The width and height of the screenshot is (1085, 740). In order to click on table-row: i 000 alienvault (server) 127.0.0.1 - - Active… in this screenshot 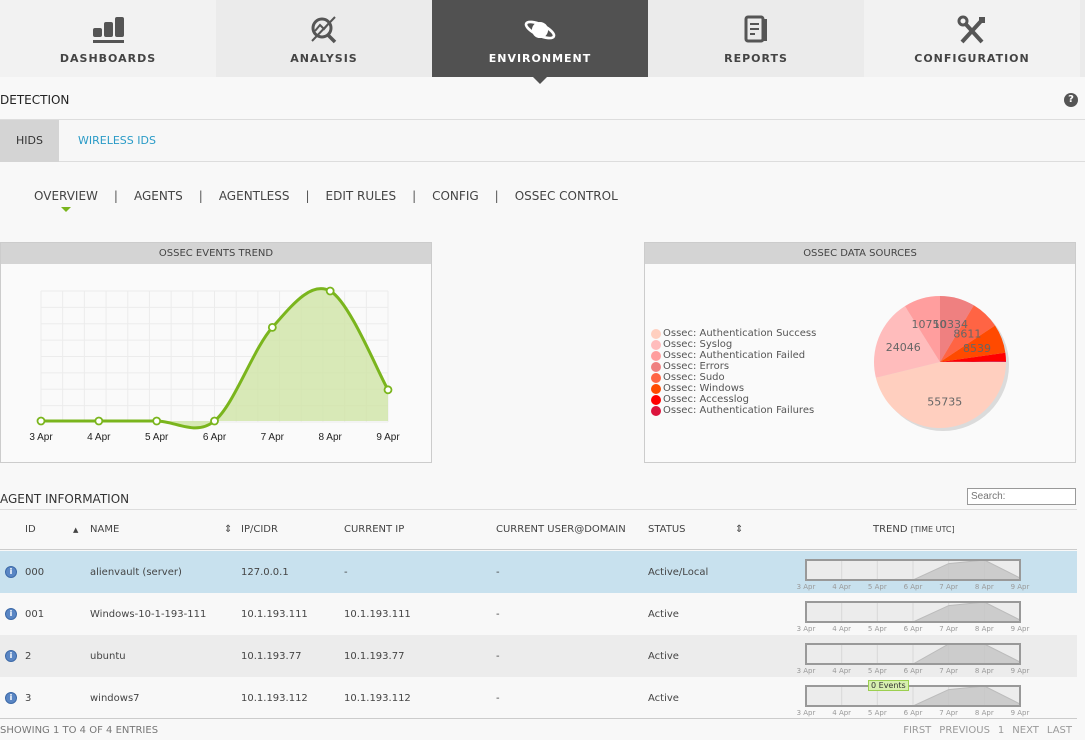, I will do `click(538, 572)`.